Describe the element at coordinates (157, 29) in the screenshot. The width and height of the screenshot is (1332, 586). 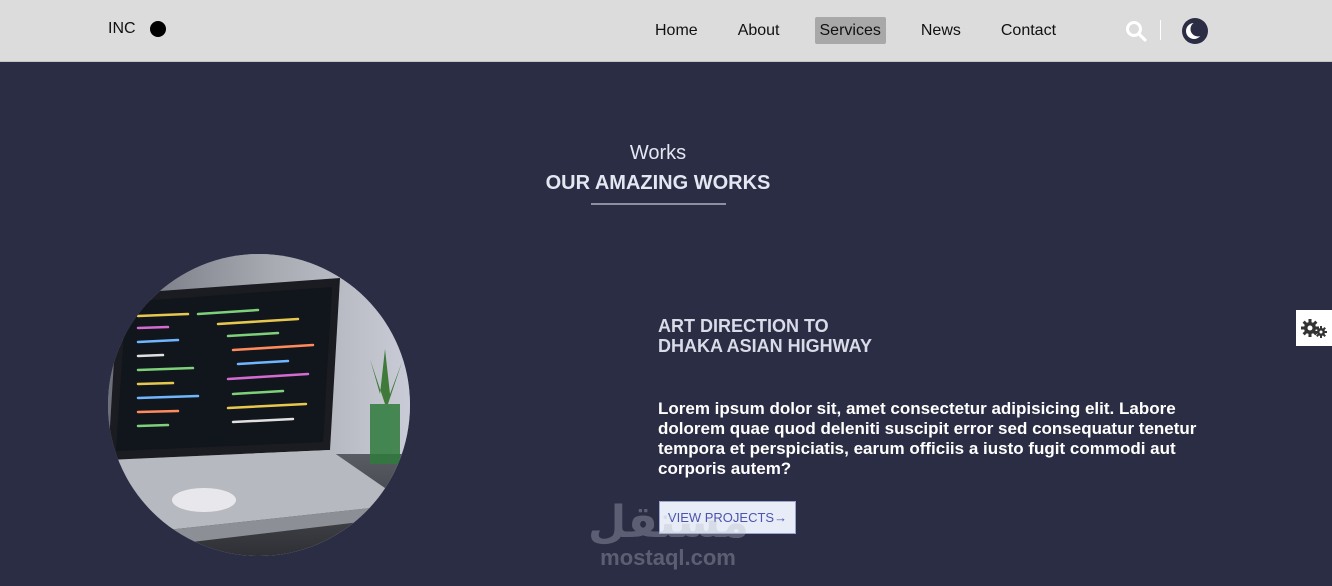
I see `brand-dot-icon` at that location.